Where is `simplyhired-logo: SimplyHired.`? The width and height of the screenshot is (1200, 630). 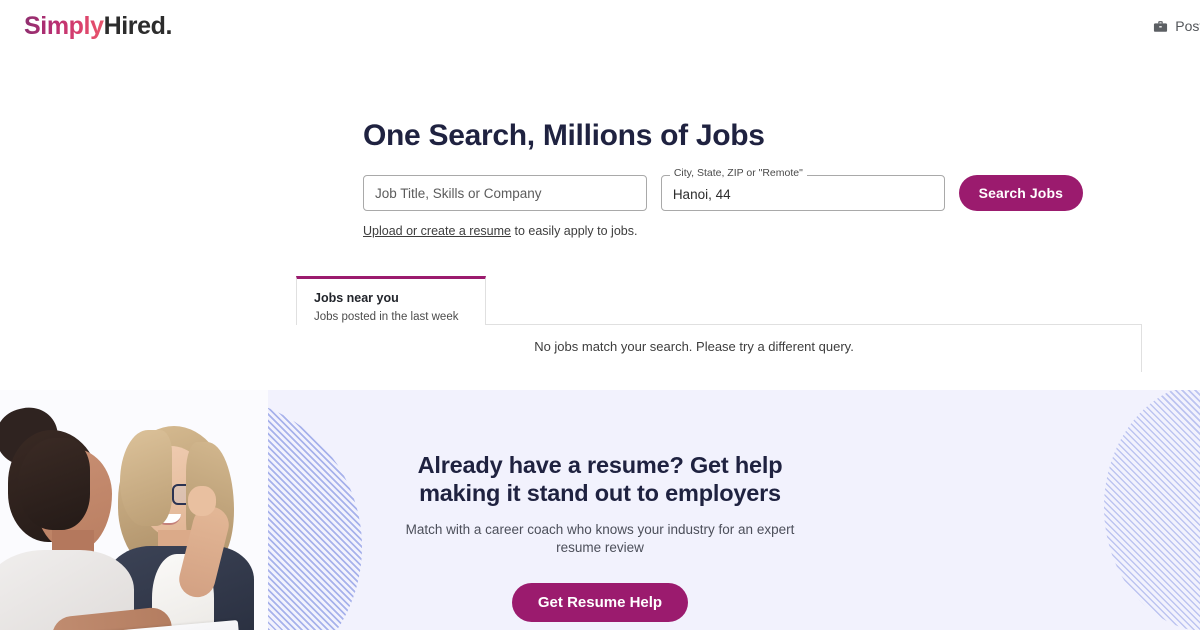 simplyhired-logo: SimplyHired. is located at coordinates (98, 25).